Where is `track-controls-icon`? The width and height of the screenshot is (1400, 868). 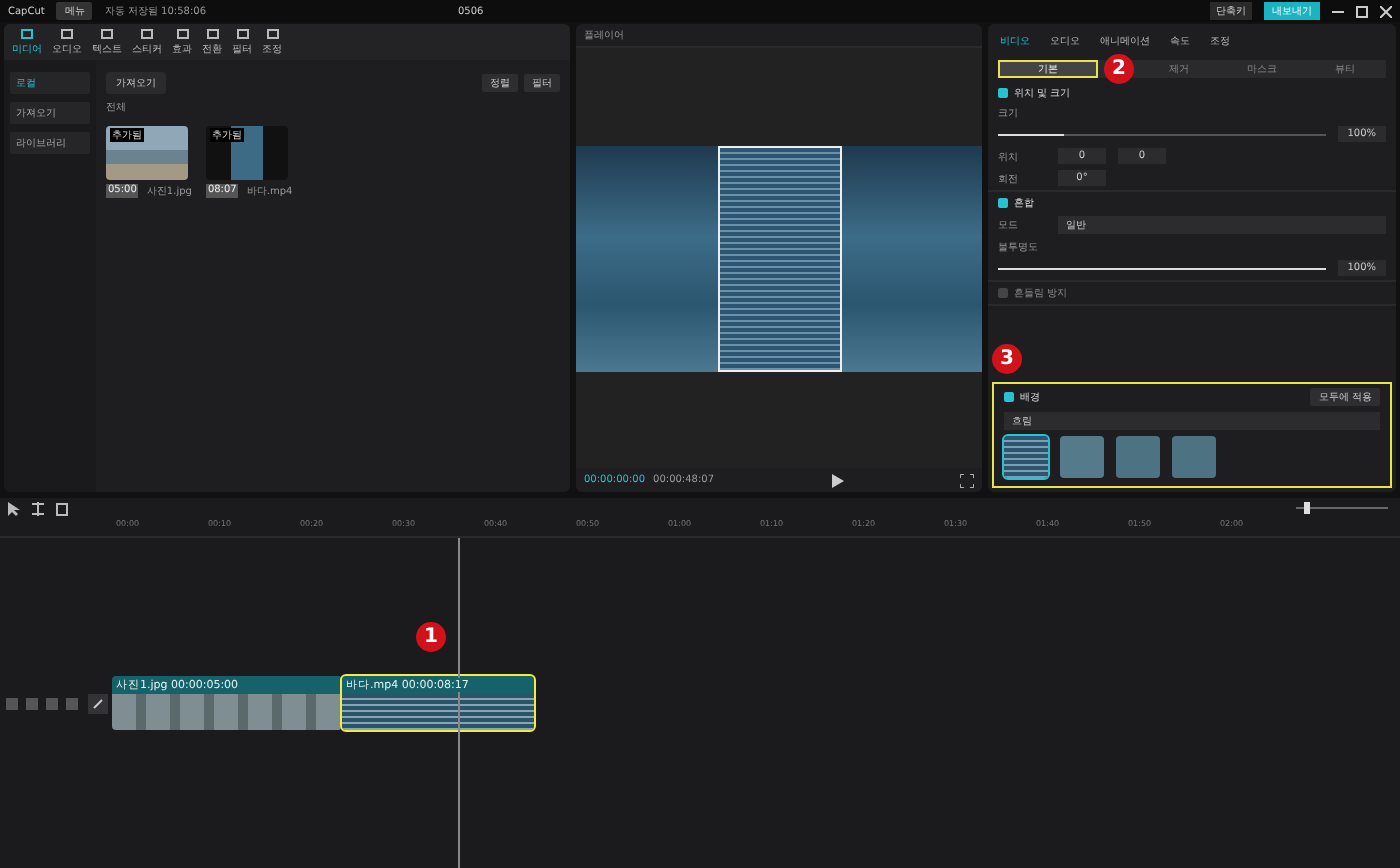 track-controls-icon is located at coordinates (41, 703).